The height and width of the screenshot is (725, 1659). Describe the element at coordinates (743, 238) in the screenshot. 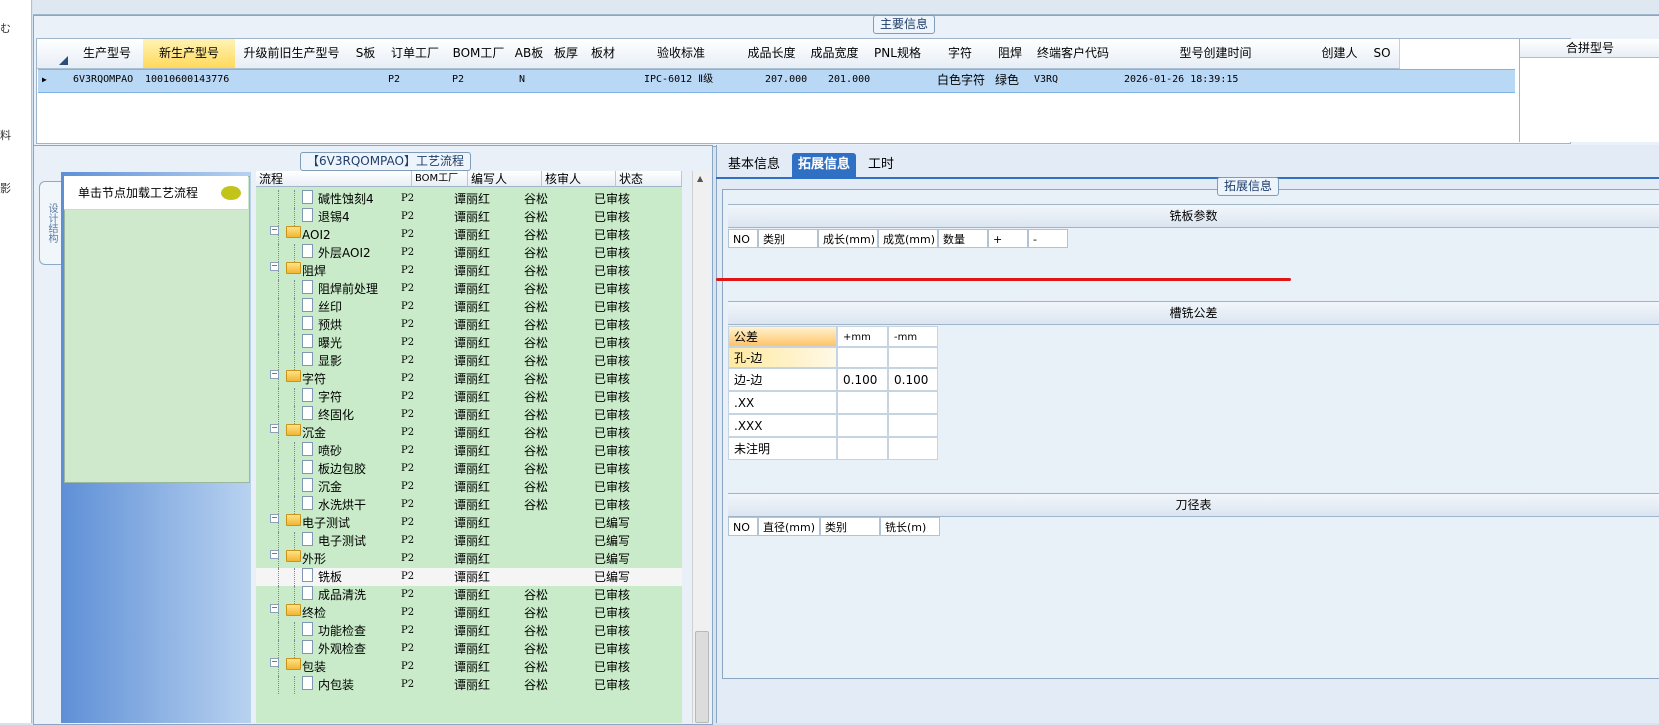

I see `mill-col-header: NO` at that location.